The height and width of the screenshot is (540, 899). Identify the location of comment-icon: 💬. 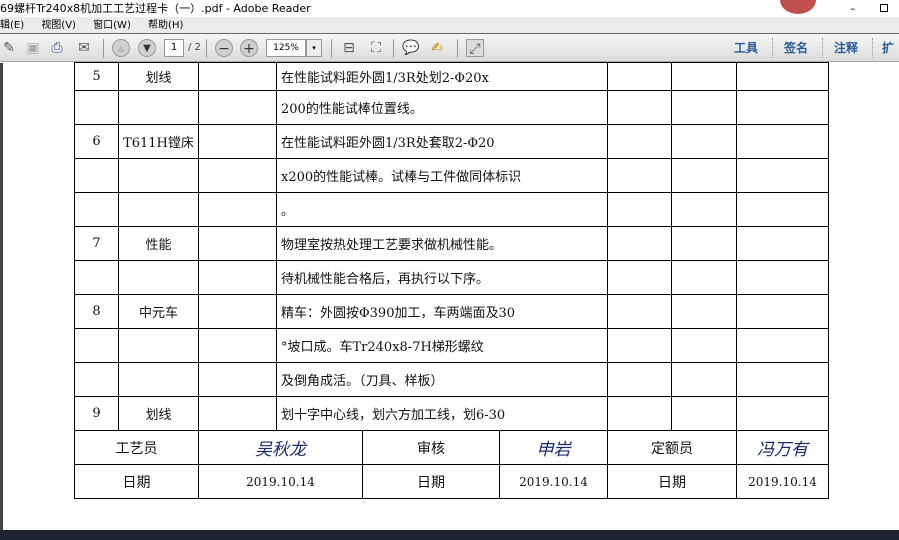
(411, 48).